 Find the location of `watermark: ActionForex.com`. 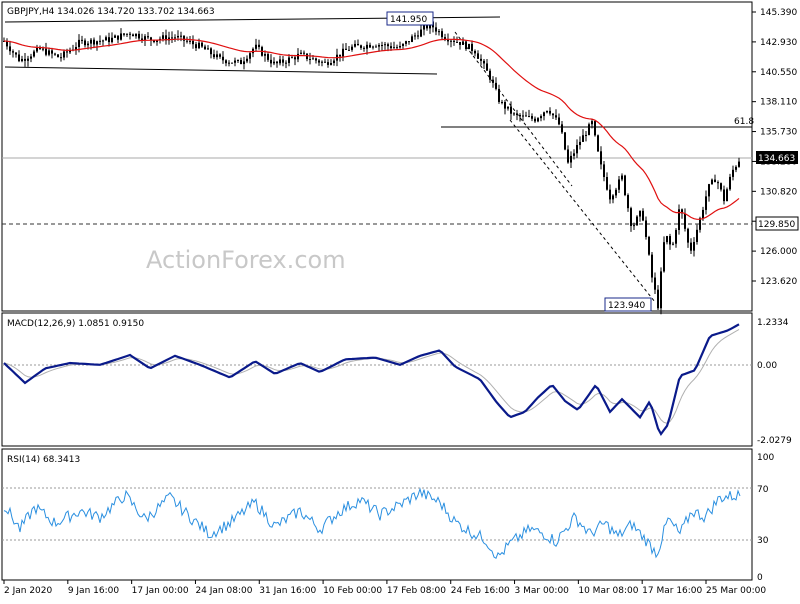

watermark: ActionForex.com is located at coordinates (246, 260).